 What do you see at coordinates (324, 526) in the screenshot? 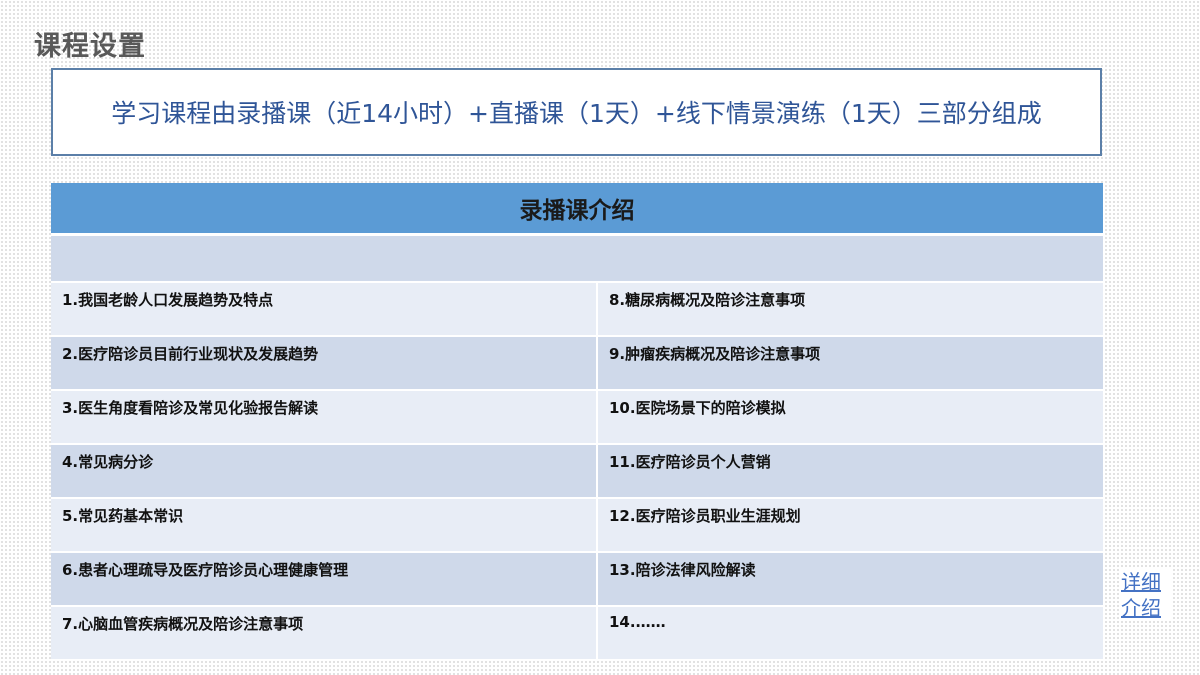
I see `course-item: 5.常见药基本常识` at bounding box center [324, 526].